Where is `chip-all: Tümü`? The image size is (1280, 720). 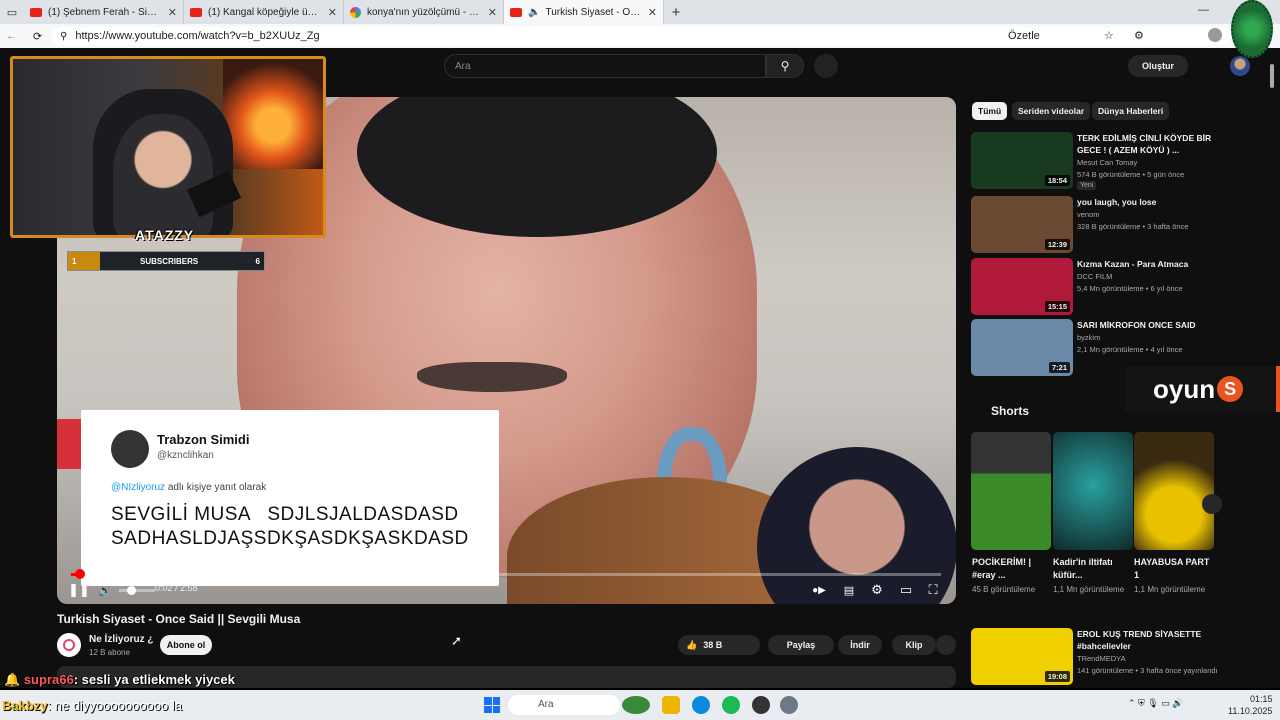 chip-all: Tümü is located at coordinates (990, 111).